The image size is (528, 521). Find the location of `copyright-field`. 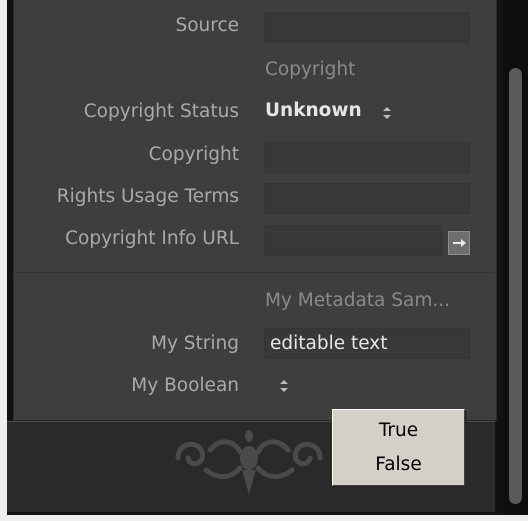

copyright-field is located at coordinates (367, 157).